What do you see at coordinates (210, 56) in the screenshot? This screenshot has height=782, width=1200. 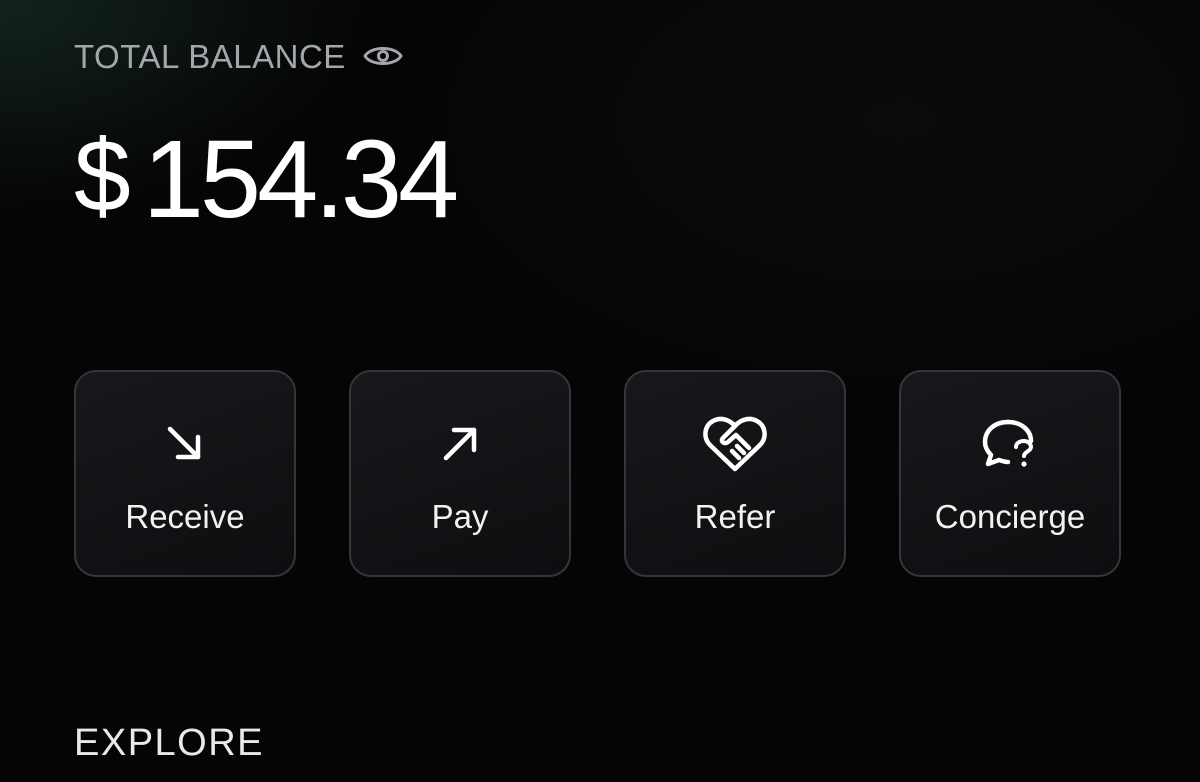 I see `total-balance-label: TOTAL BALANCE` at bounding box center [210, 56].